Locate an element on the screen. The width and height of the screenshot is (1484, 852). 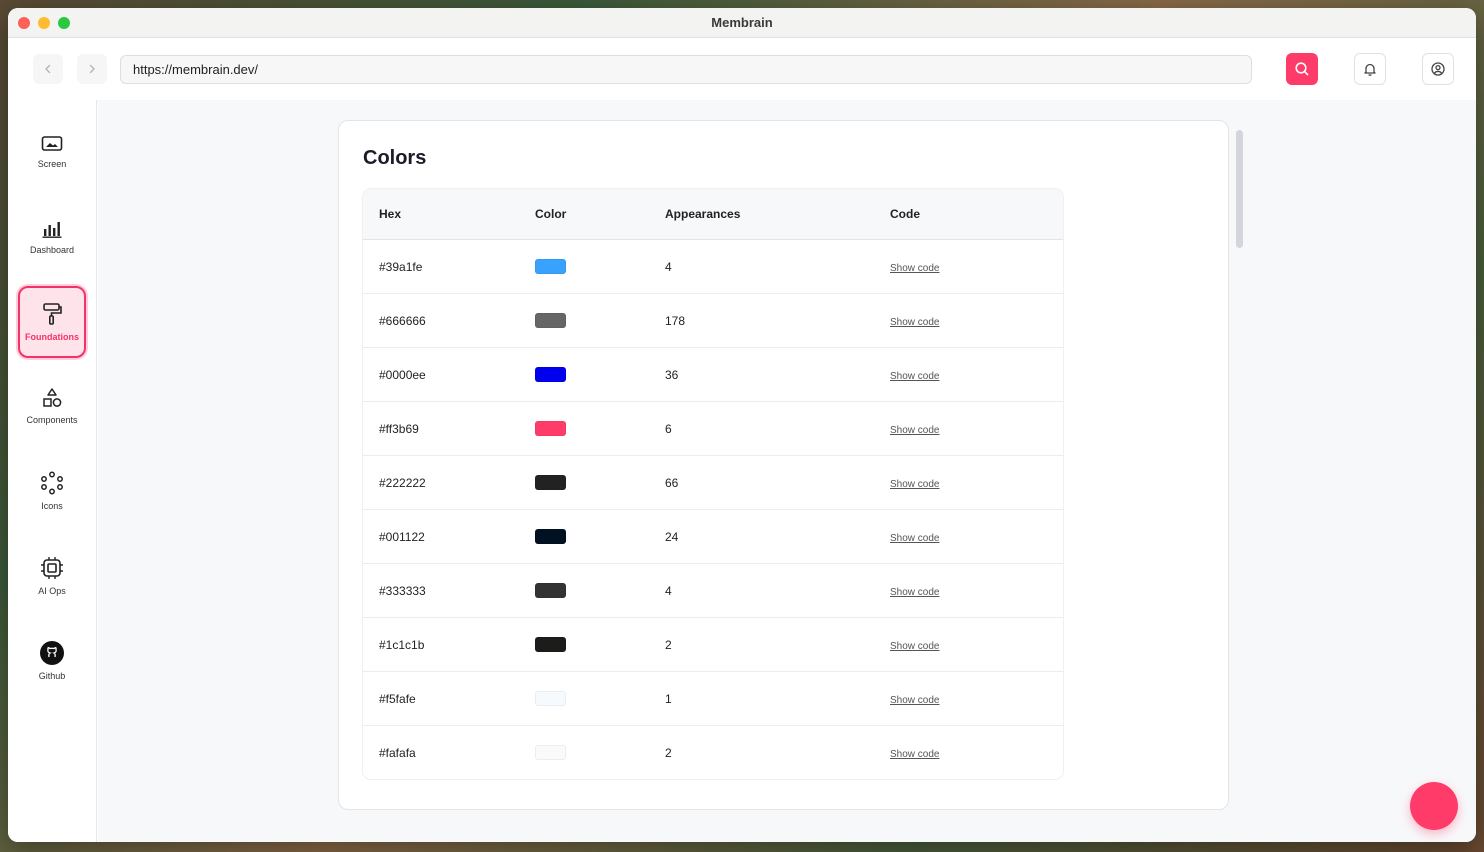
back-button is located at coordinates (48, 69).